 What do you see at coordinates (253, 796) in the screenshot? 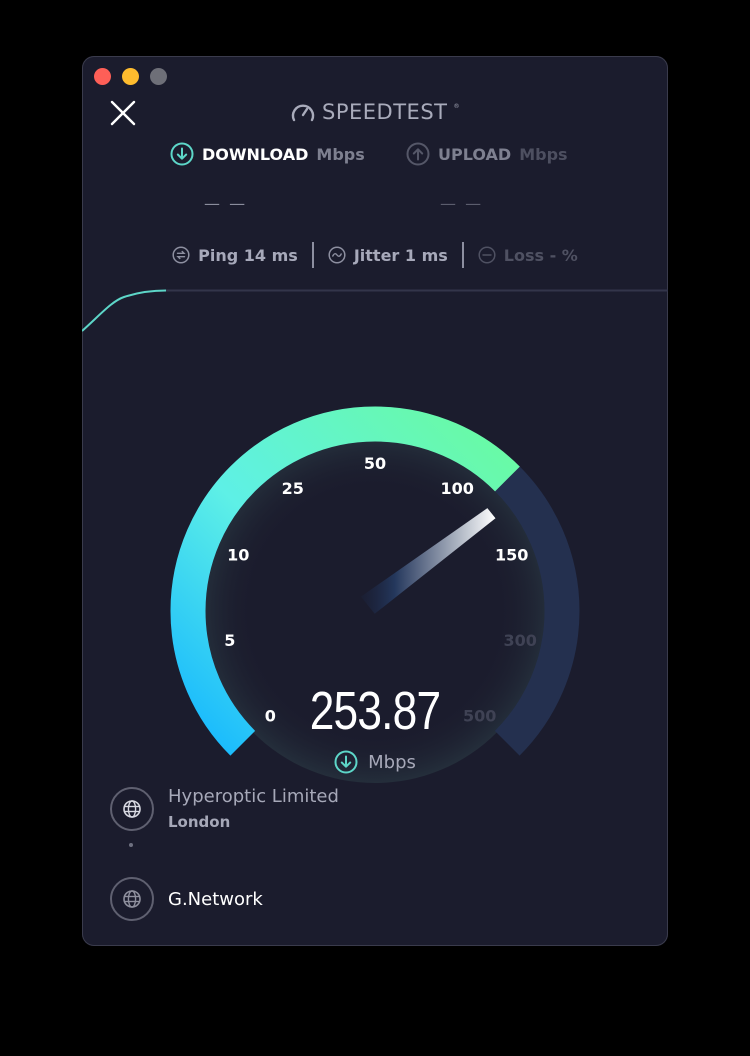
I see `isp-name: Hyperoptic Limited` at bounding box center [253, 796].